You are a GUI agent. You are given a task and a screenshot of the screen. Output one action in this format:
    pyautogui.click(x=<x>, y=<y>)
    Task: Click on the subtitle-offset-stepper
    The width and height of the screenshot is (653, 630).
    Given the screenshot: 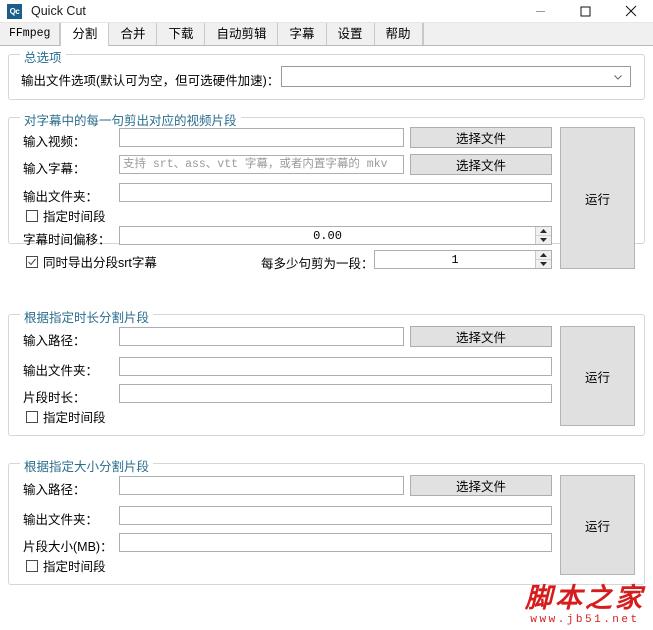 What is the action you would take?
    pyautogui.click(x=543, y=235)
    